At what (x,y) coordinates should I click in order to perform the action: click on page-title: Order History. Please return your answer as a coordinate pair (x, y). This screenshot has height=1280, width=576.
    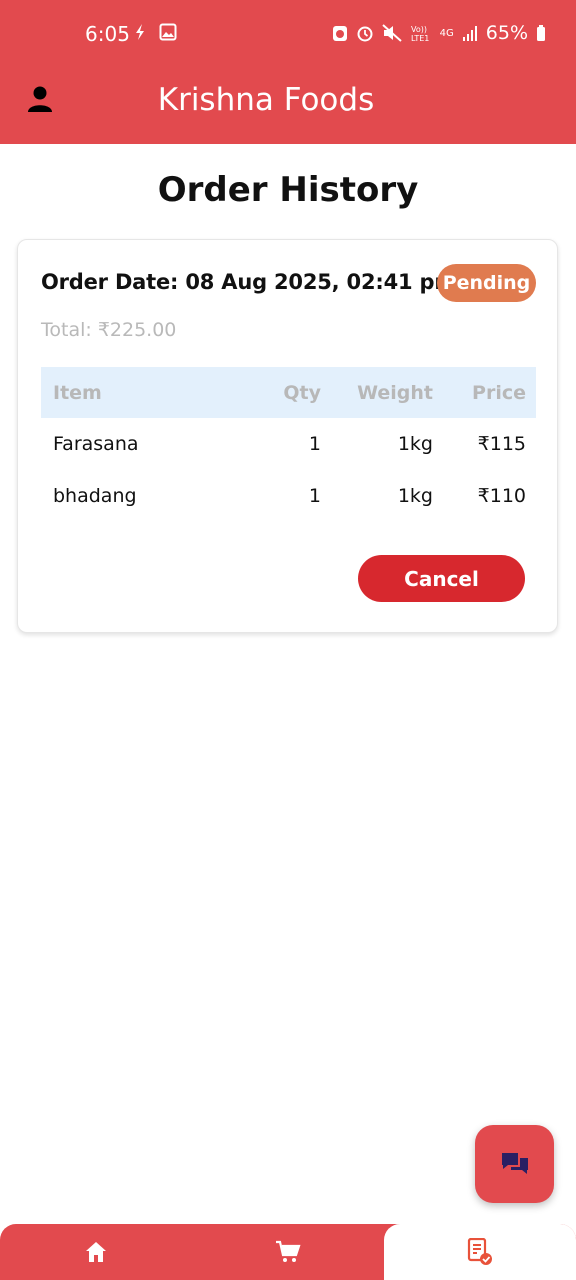
    Looking at the image, I should click on (288, 190).